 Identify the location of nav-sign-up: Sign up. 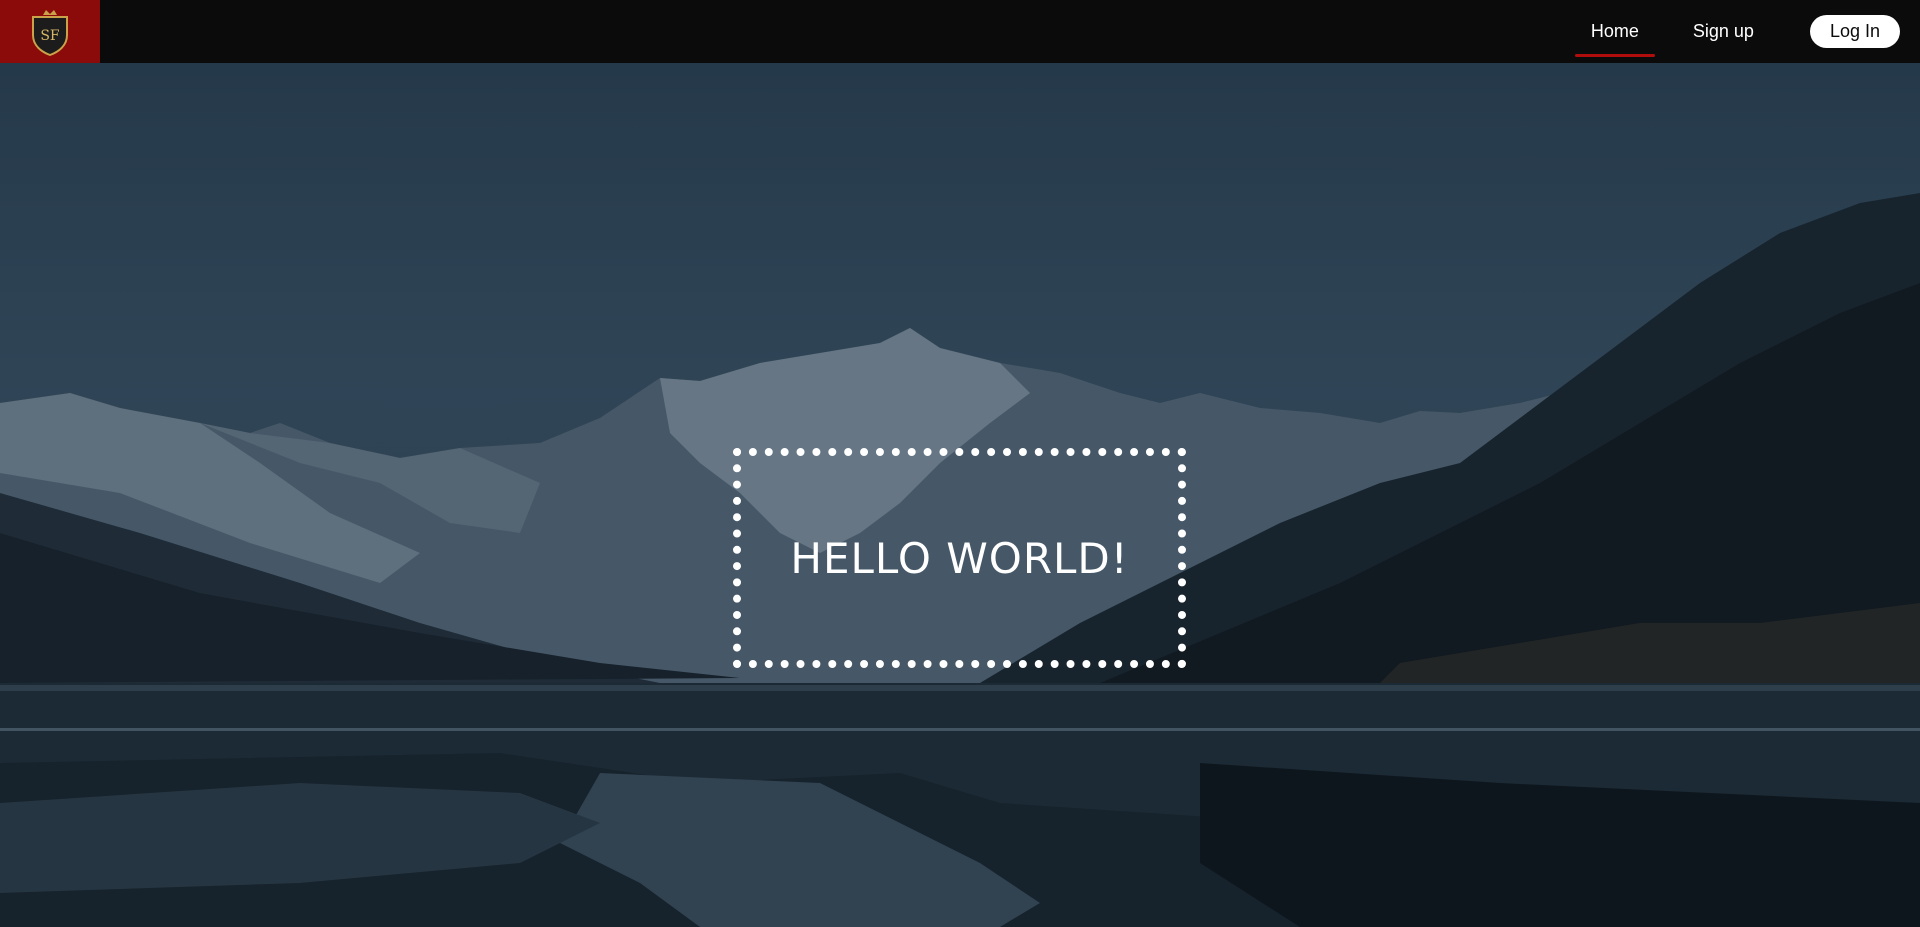
(1723, 31).